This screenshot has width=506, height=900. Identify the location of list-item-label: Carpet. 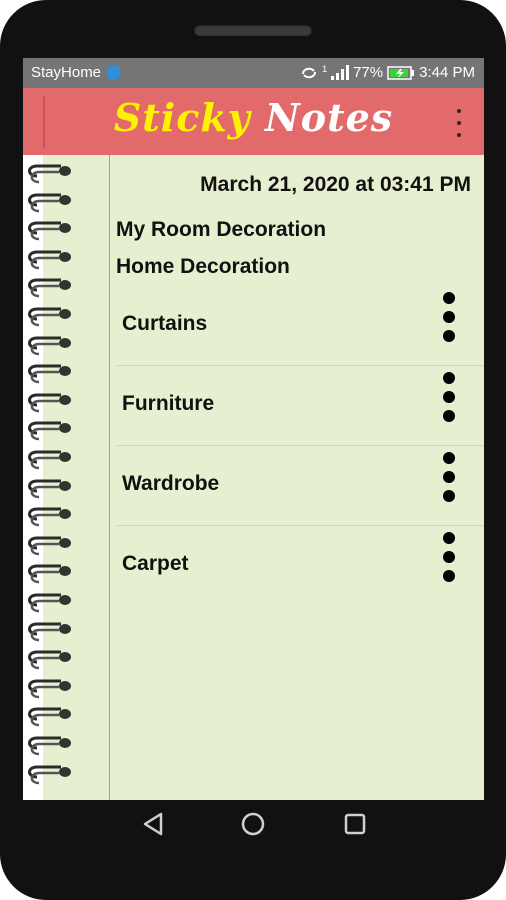
(155, 563).